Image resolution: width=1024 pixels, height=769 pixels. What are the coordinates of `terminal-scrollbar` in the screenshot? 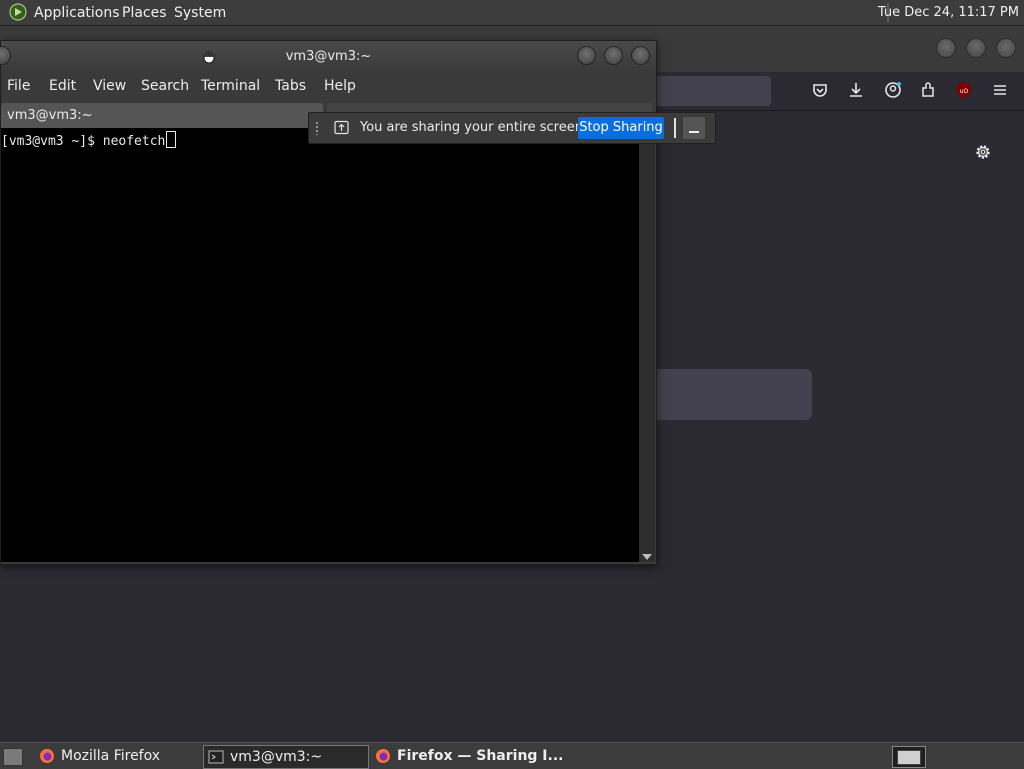 It's located at (647, 345).